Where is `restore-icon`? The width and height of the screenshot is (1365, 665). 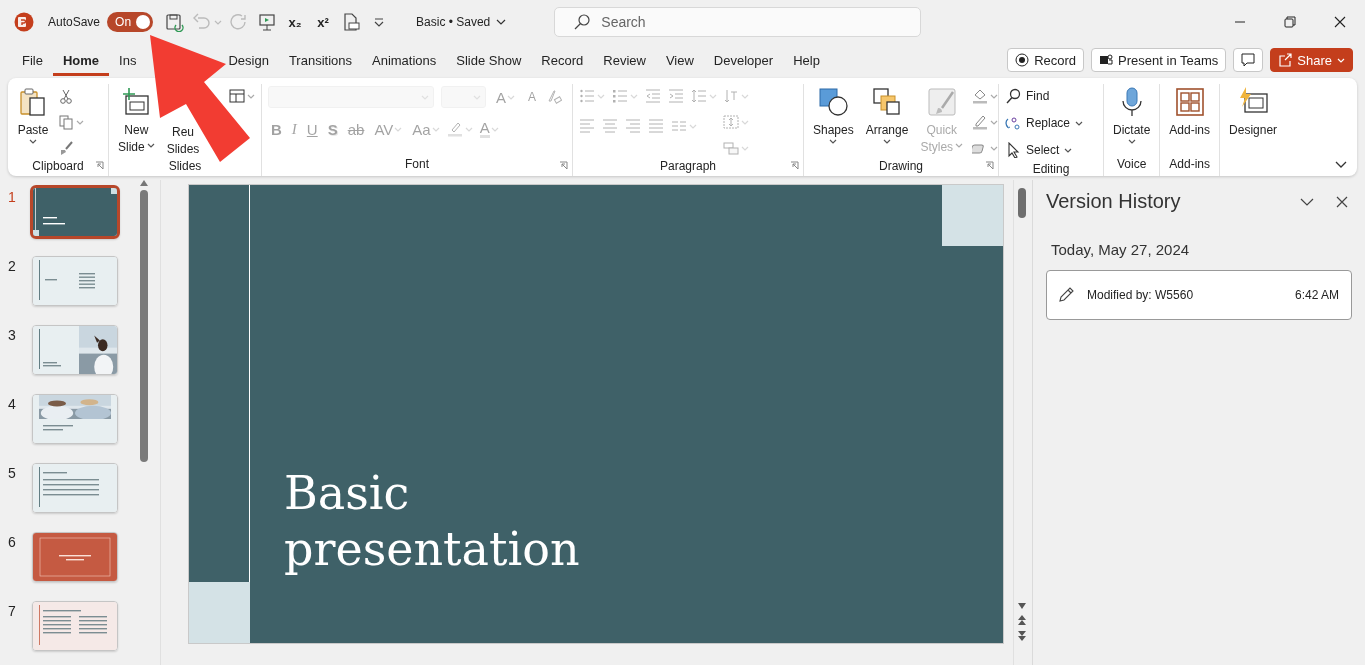
restore-icon is located at coordinates (1290, 22).